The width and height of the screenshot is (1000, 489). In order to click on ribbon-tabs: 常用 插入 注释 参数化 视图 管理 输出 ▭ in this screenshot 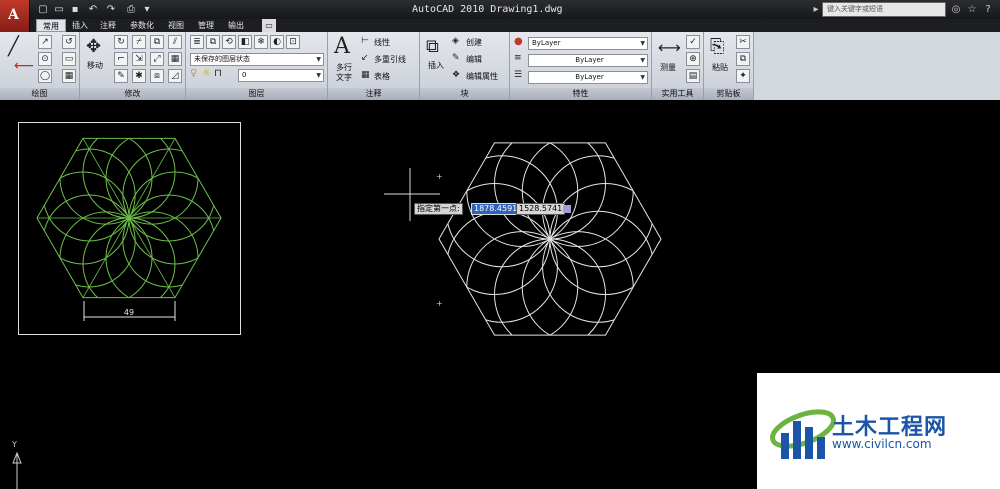, I will do `click(515, 25)`.